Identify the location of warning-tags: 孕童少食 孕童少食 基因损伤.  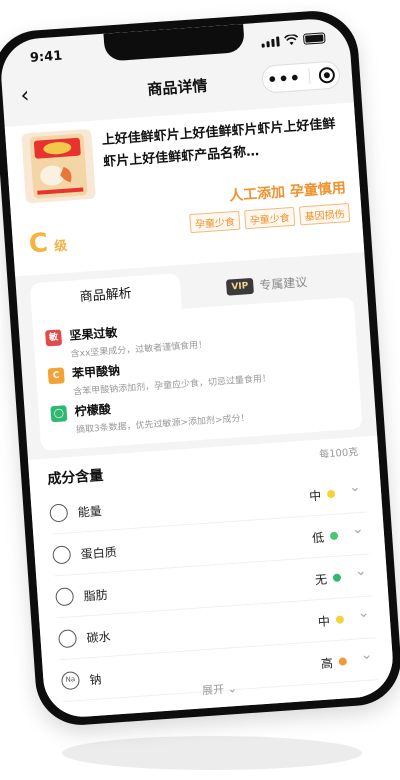
(270, 218).